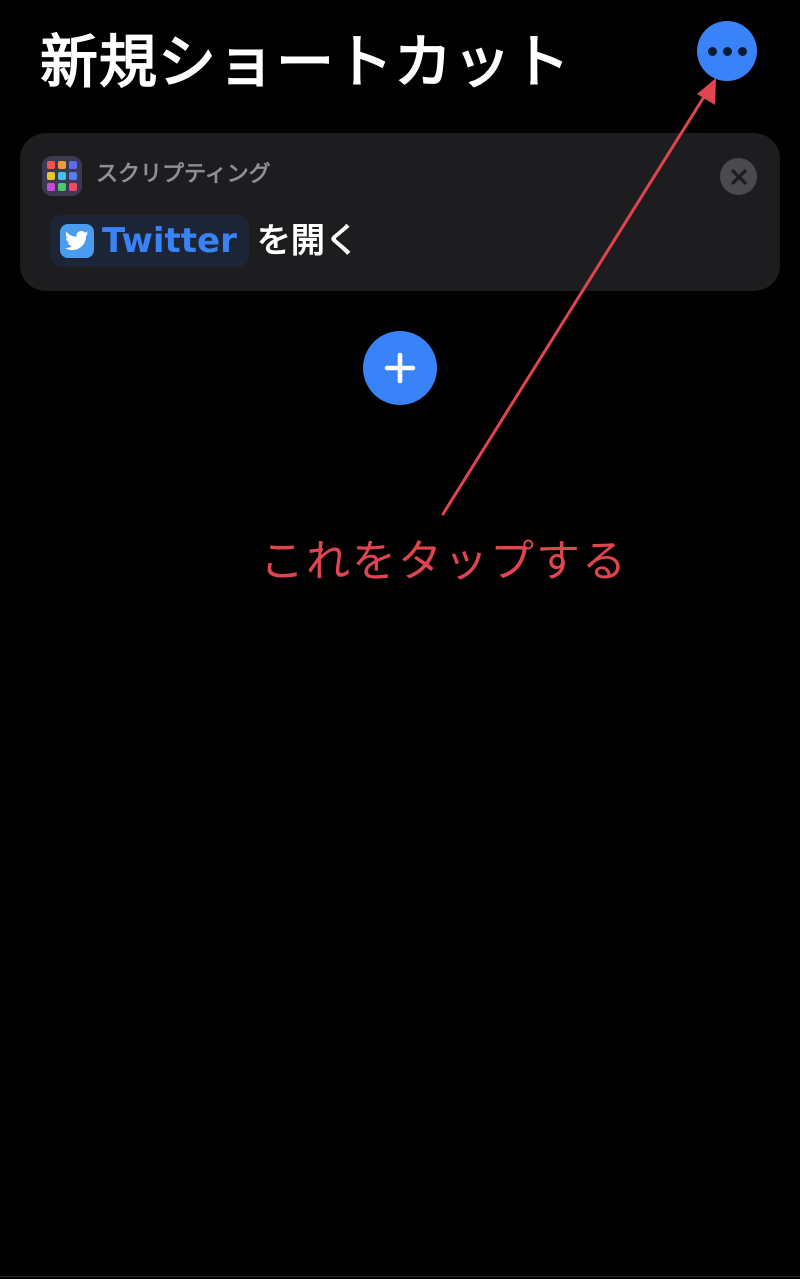  I want to click on remove-action-button, so click(738, 176).